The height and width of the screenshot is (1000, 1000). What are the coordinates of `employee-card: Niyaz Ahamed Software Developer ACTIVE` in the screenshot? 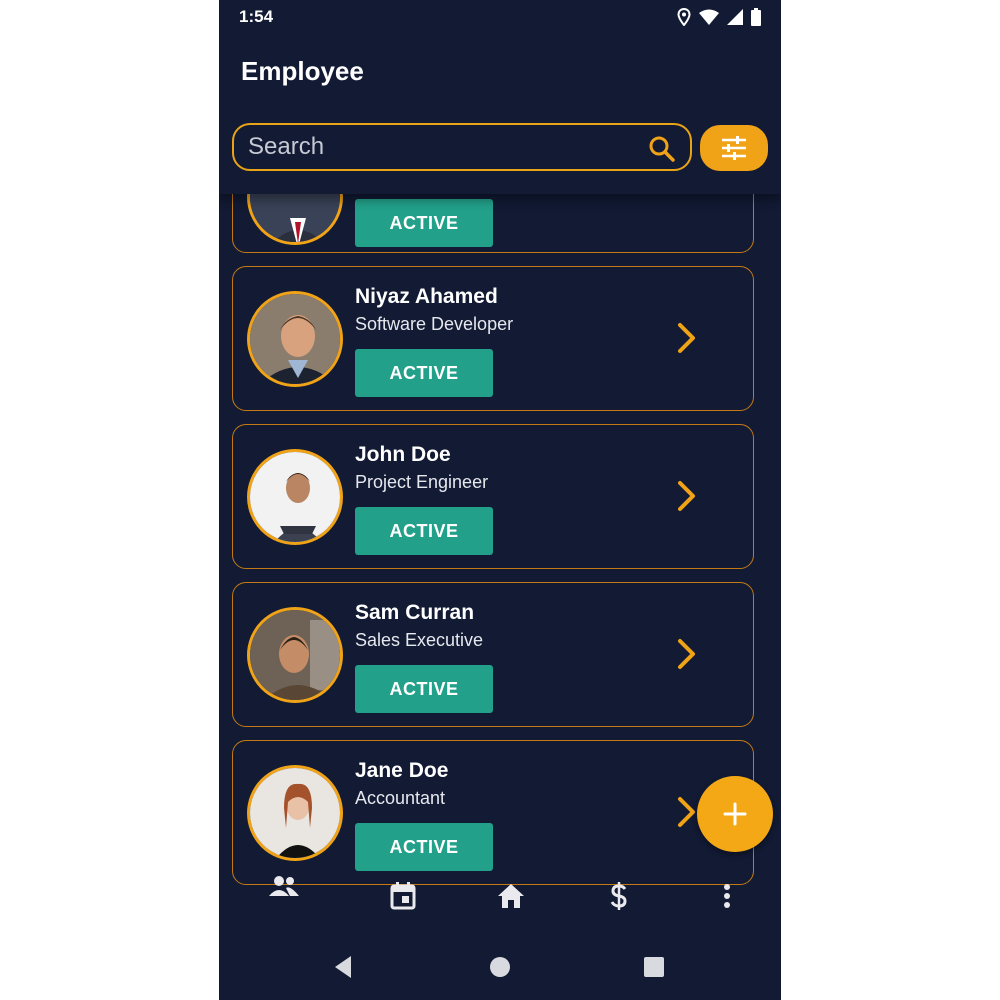 It's located at (493, 338).